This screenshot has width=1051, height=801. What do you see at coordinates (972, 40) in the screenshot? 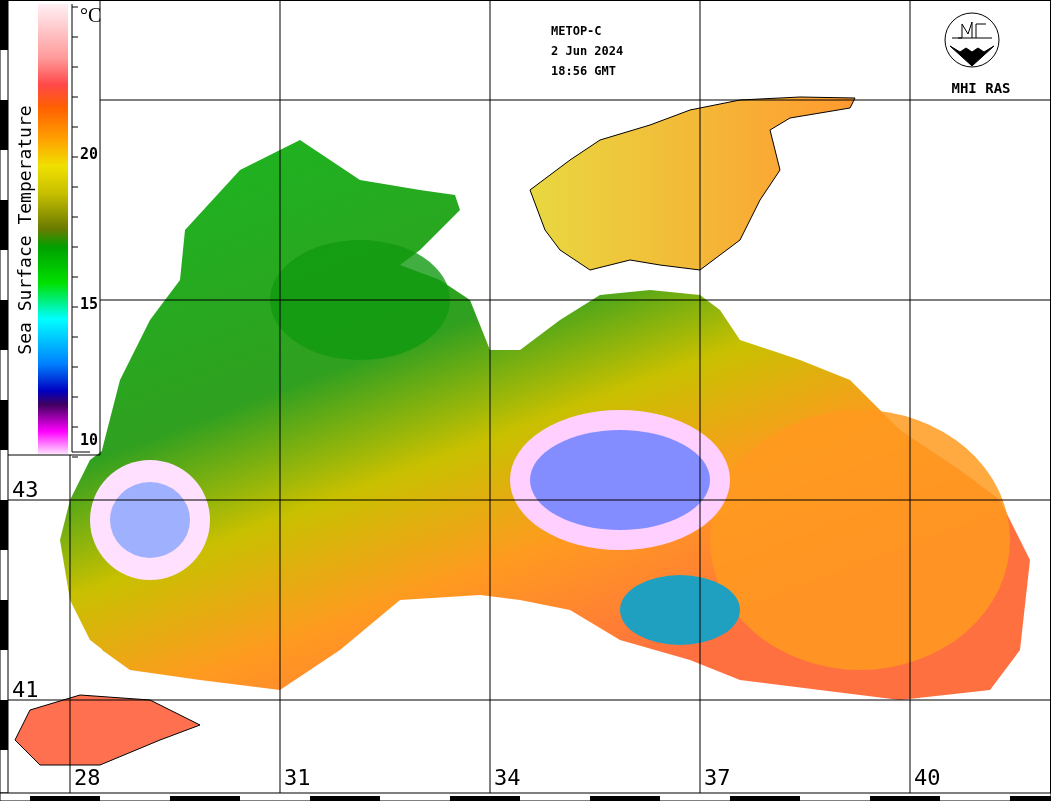
I see `logo-icon` at bounding box center [972, 40].